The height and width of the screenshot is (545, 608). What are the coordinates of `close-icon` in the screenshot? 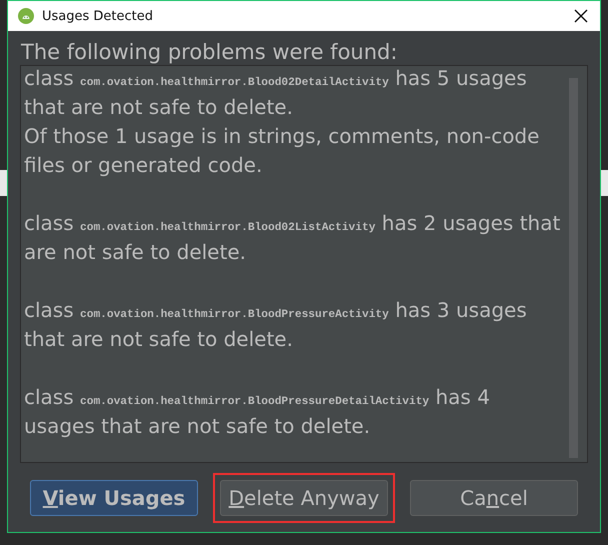 It's located at (581, 16).